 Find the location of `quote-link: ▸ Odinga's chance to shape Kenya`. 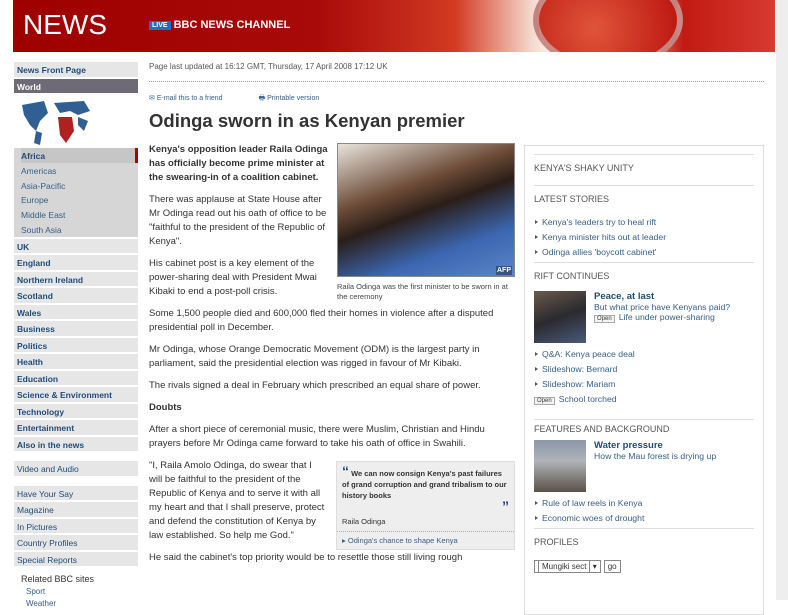

quote-link: ▸ Odinga's chance to shape Kenya is located at coordinates (425, 540).